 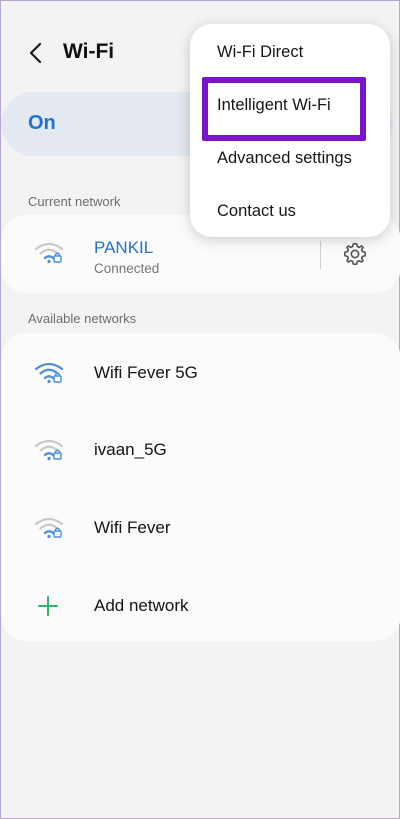 What do you see at coordinates (37, 53) in the screenshot?
I see `chevron-left-icon` at bounding box center [37, 53].